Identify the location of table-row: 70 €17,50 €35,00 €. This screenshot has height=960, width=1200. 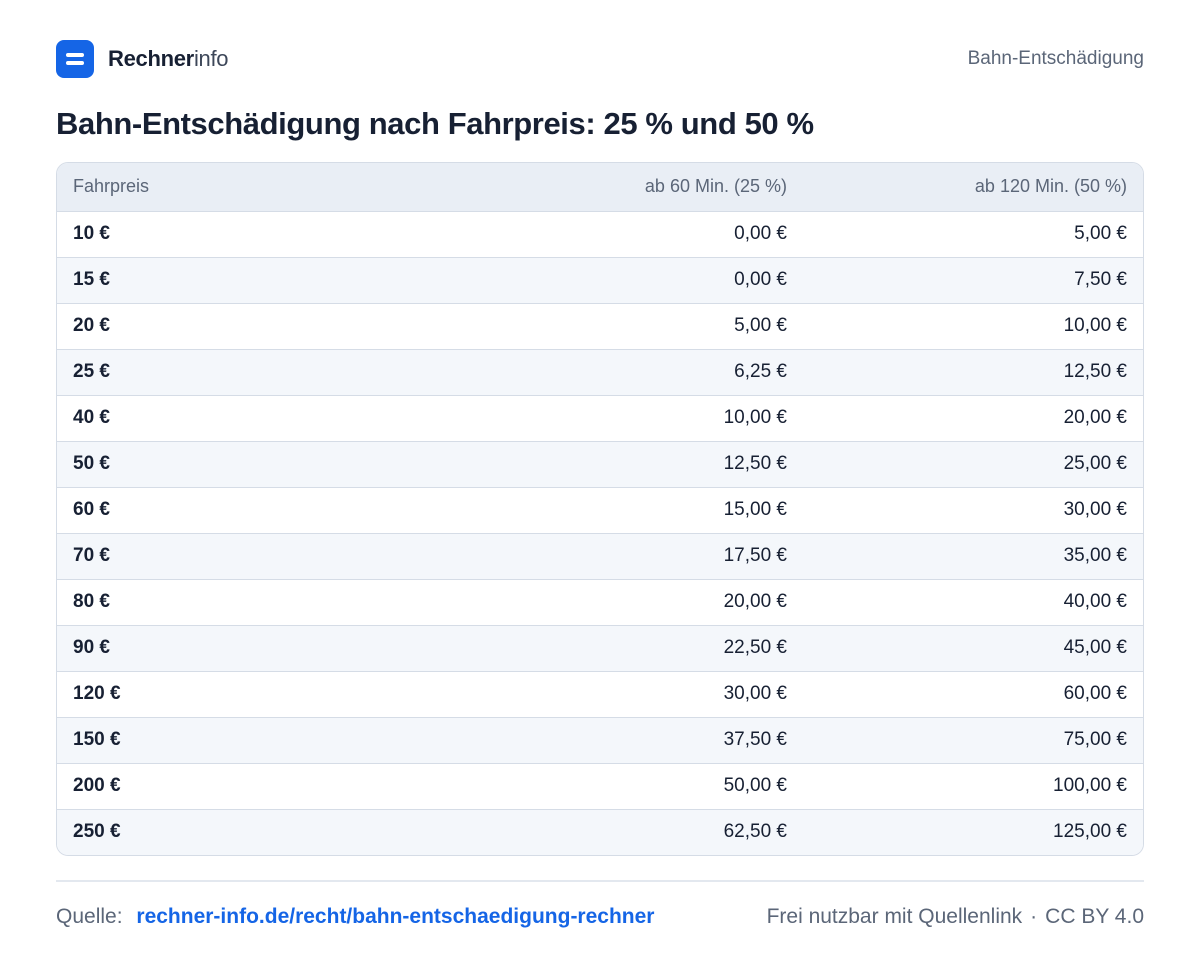
(600, 556).